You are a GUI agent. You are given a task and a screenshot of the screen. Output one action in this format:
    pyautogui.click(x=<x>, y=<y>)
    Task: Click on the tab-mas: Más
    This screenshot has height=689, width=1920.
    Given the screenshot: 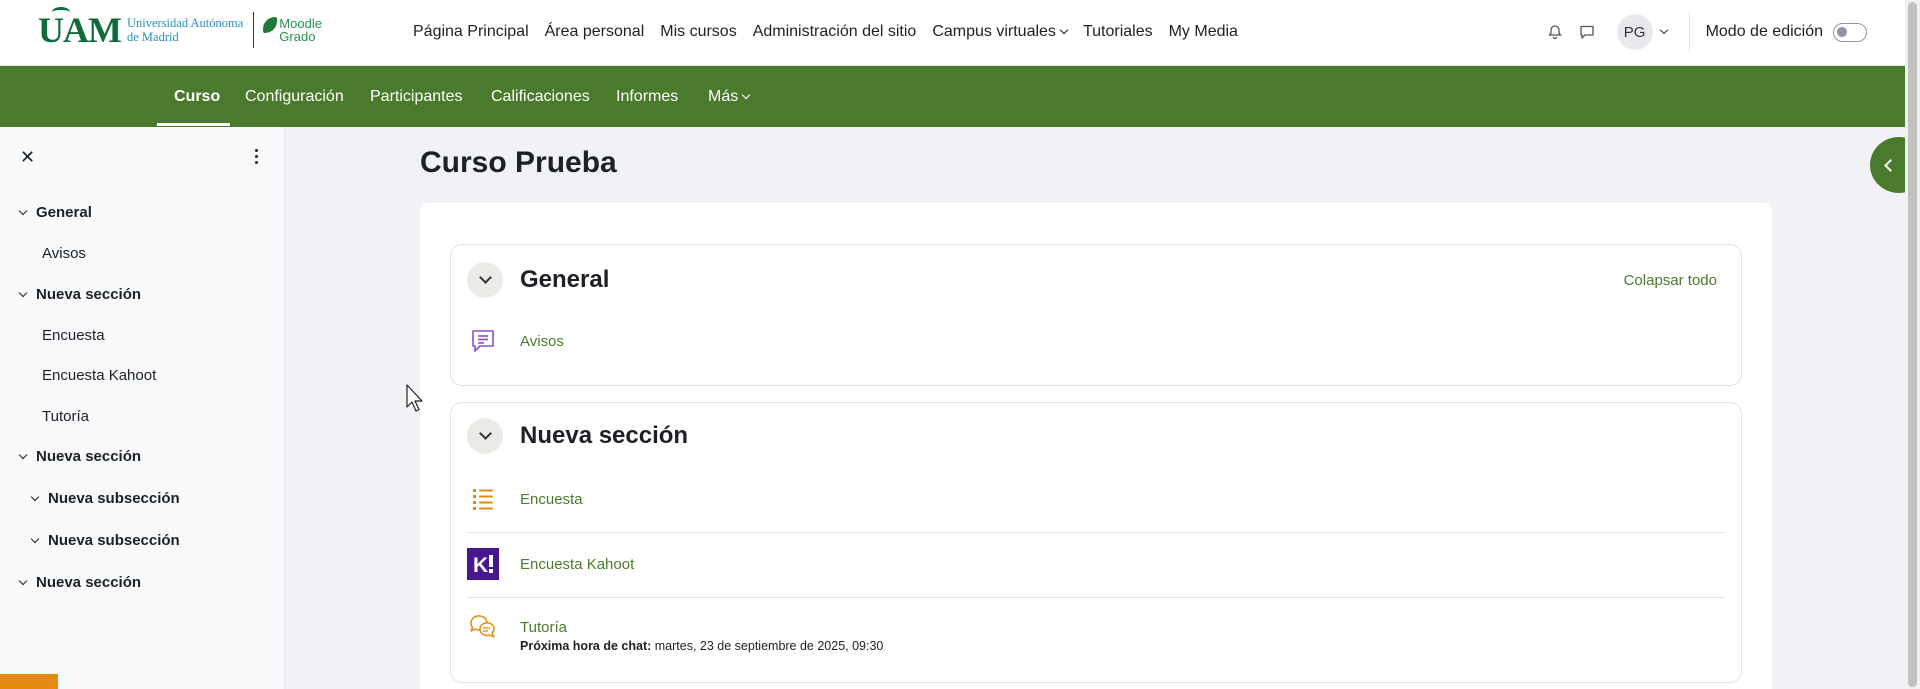 What is the action you would take?
    pyautogui.click(x=729, y=96)
    